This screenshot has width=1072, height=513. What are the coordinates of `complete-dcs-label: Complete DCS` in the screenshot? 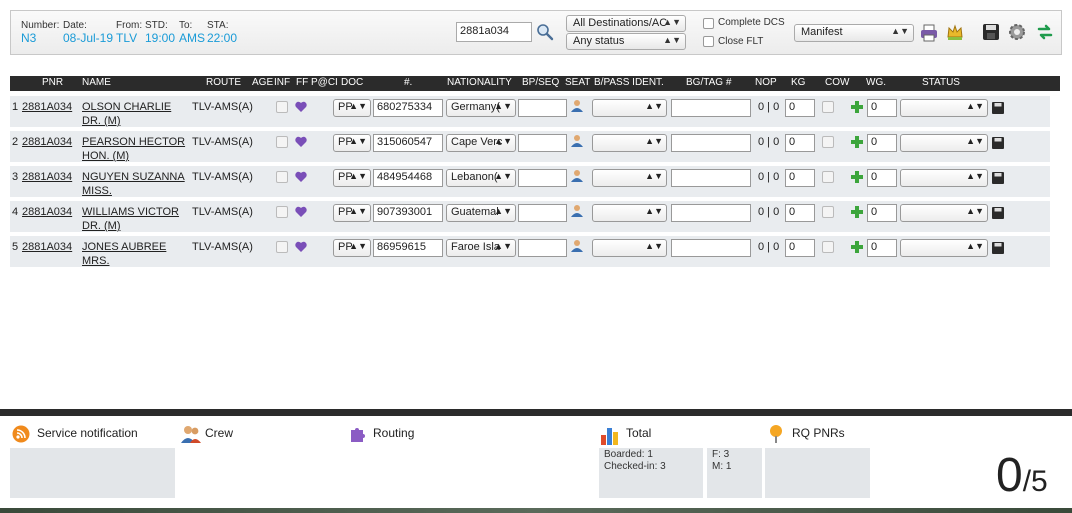 It's located at (751, 22).